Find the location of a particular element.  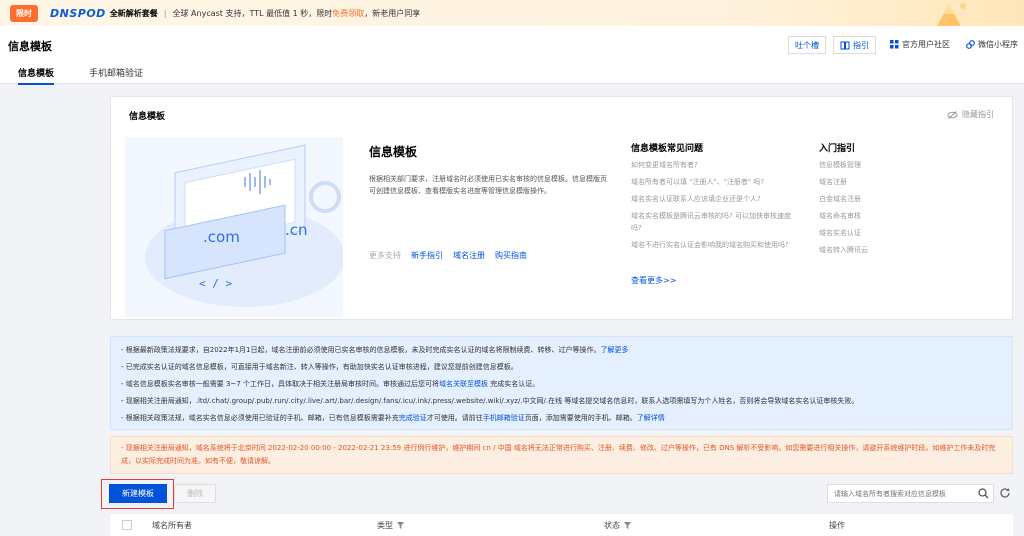

intro-title: 信息模板 is located at coordinates (393, 152).